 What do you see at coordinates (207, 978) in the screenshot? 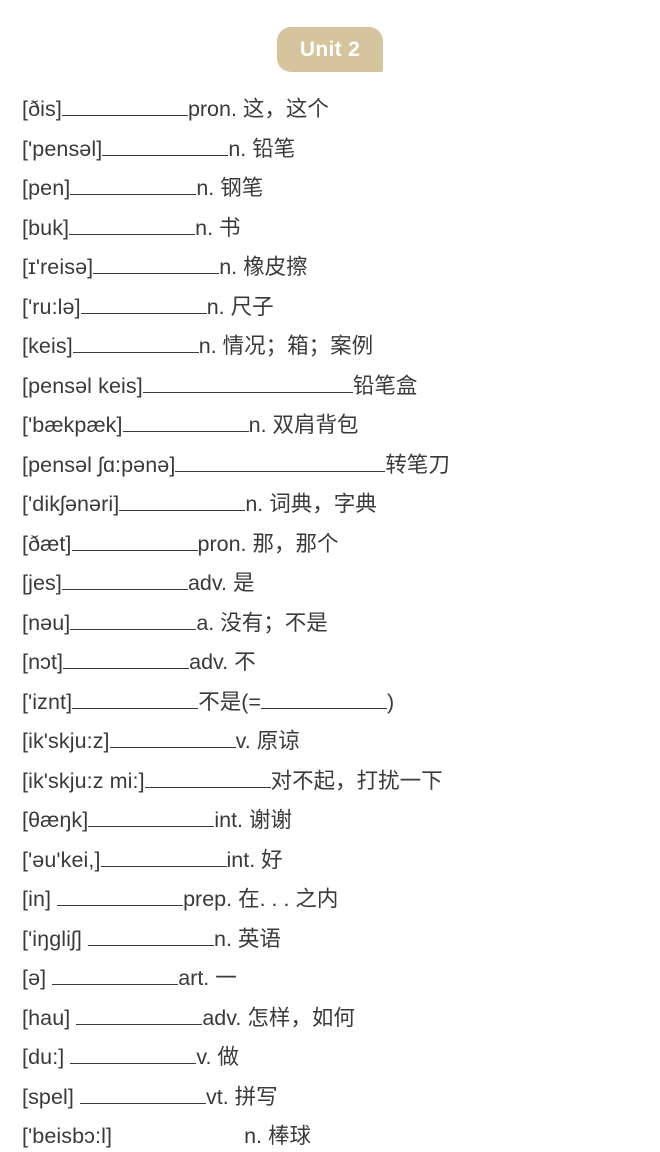
I see `word-meaning: art. 一` at bounding box center [207, 978].